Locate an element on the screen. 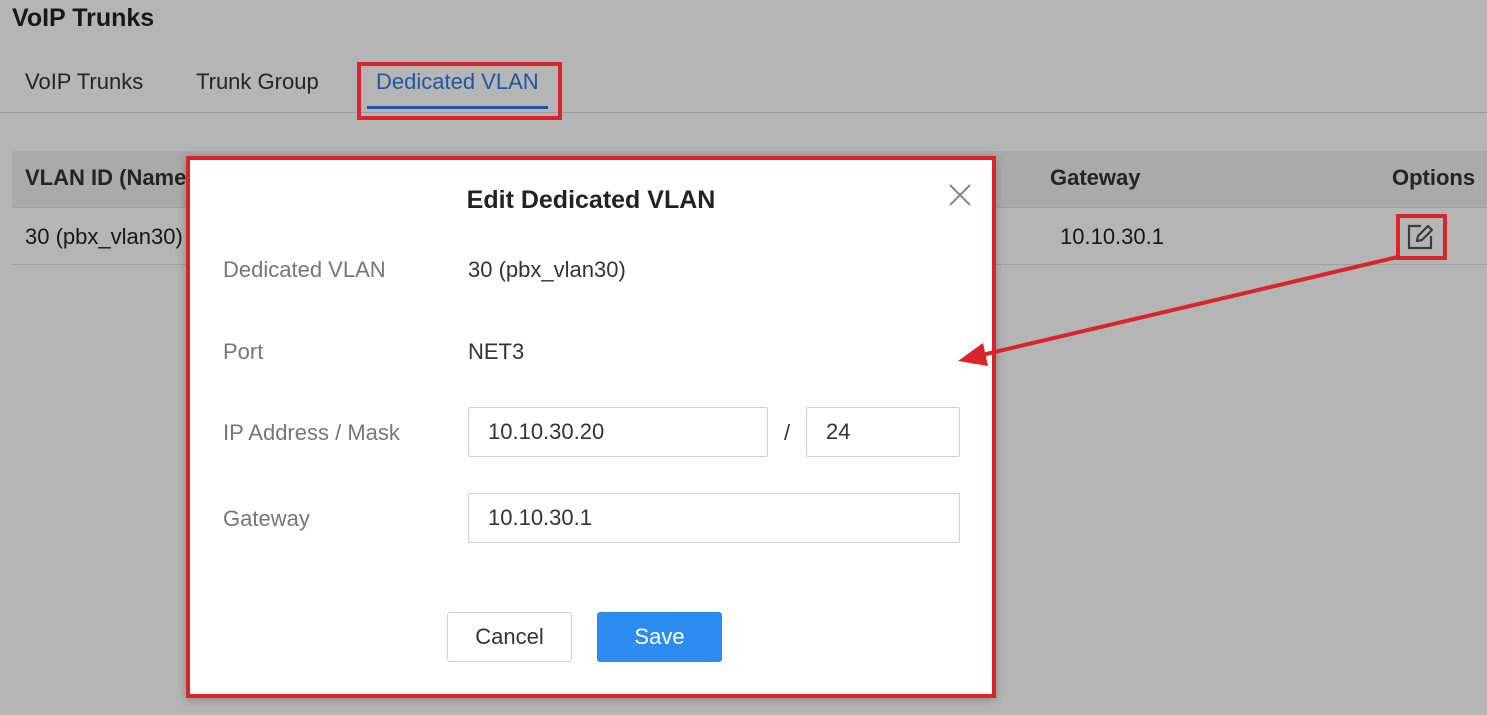 This screenshot has height=715, width=1487. gateway-label: Gateway is located at coordinates (266, 518).